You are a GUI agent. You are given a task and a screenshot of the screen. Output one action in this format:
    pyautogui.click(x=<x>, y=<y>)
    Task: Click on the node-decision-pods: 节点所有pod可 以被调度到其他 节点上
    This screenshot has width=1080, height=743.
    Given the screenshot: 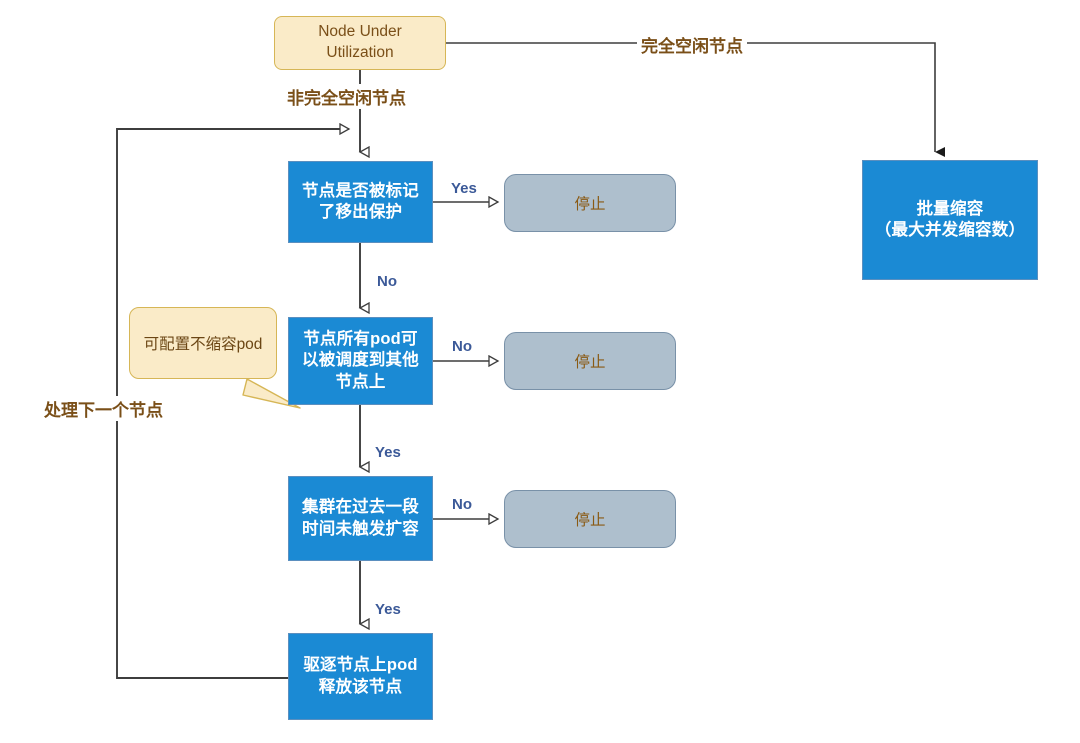 What is the action you would take?
    pyautogui.click(x=360, y=361)
    